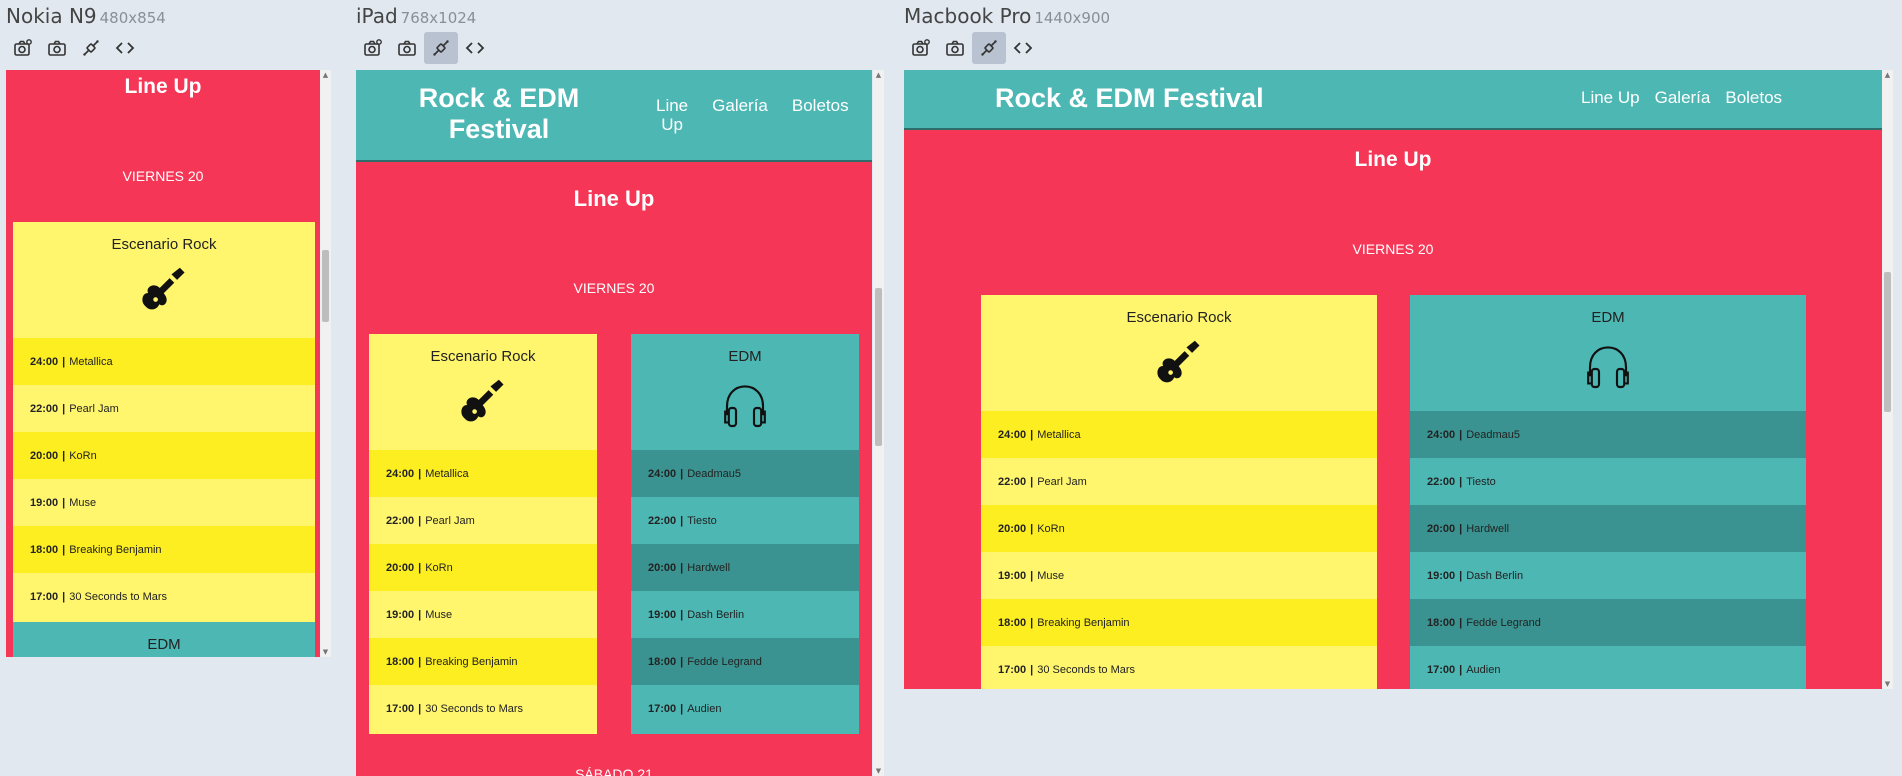 This screenshot has height=776, width=1902. Describe the element at coordinates (506, 15) in the screenshot. I see `device-header: iPad 768x1024` at that location.